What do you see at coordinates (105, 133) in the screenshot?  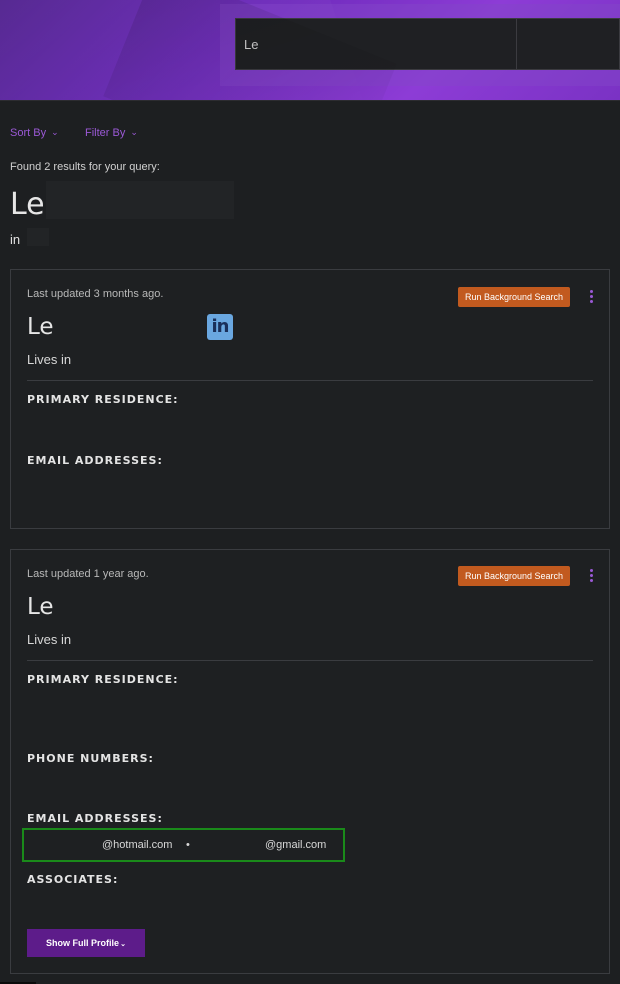 I see `filter-by-label: Filter By` at bounding box center [105, 133].